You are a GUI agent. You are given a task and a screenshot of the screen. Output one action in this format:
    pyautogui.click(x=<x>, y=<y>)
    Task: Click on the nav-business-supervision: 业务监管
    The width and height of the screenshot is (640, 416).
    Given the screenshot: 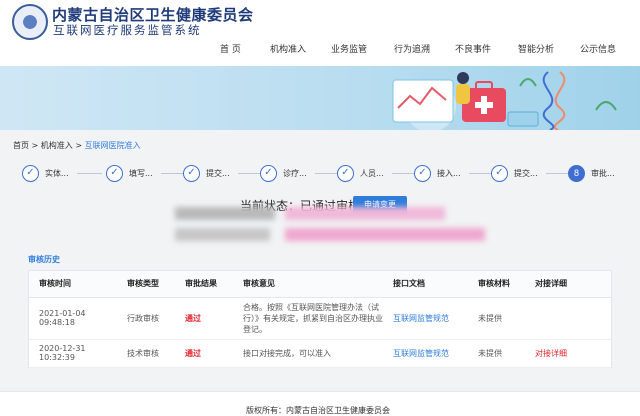 What is the action you would take?
    pyautogui.click(x=349, y=48)
    